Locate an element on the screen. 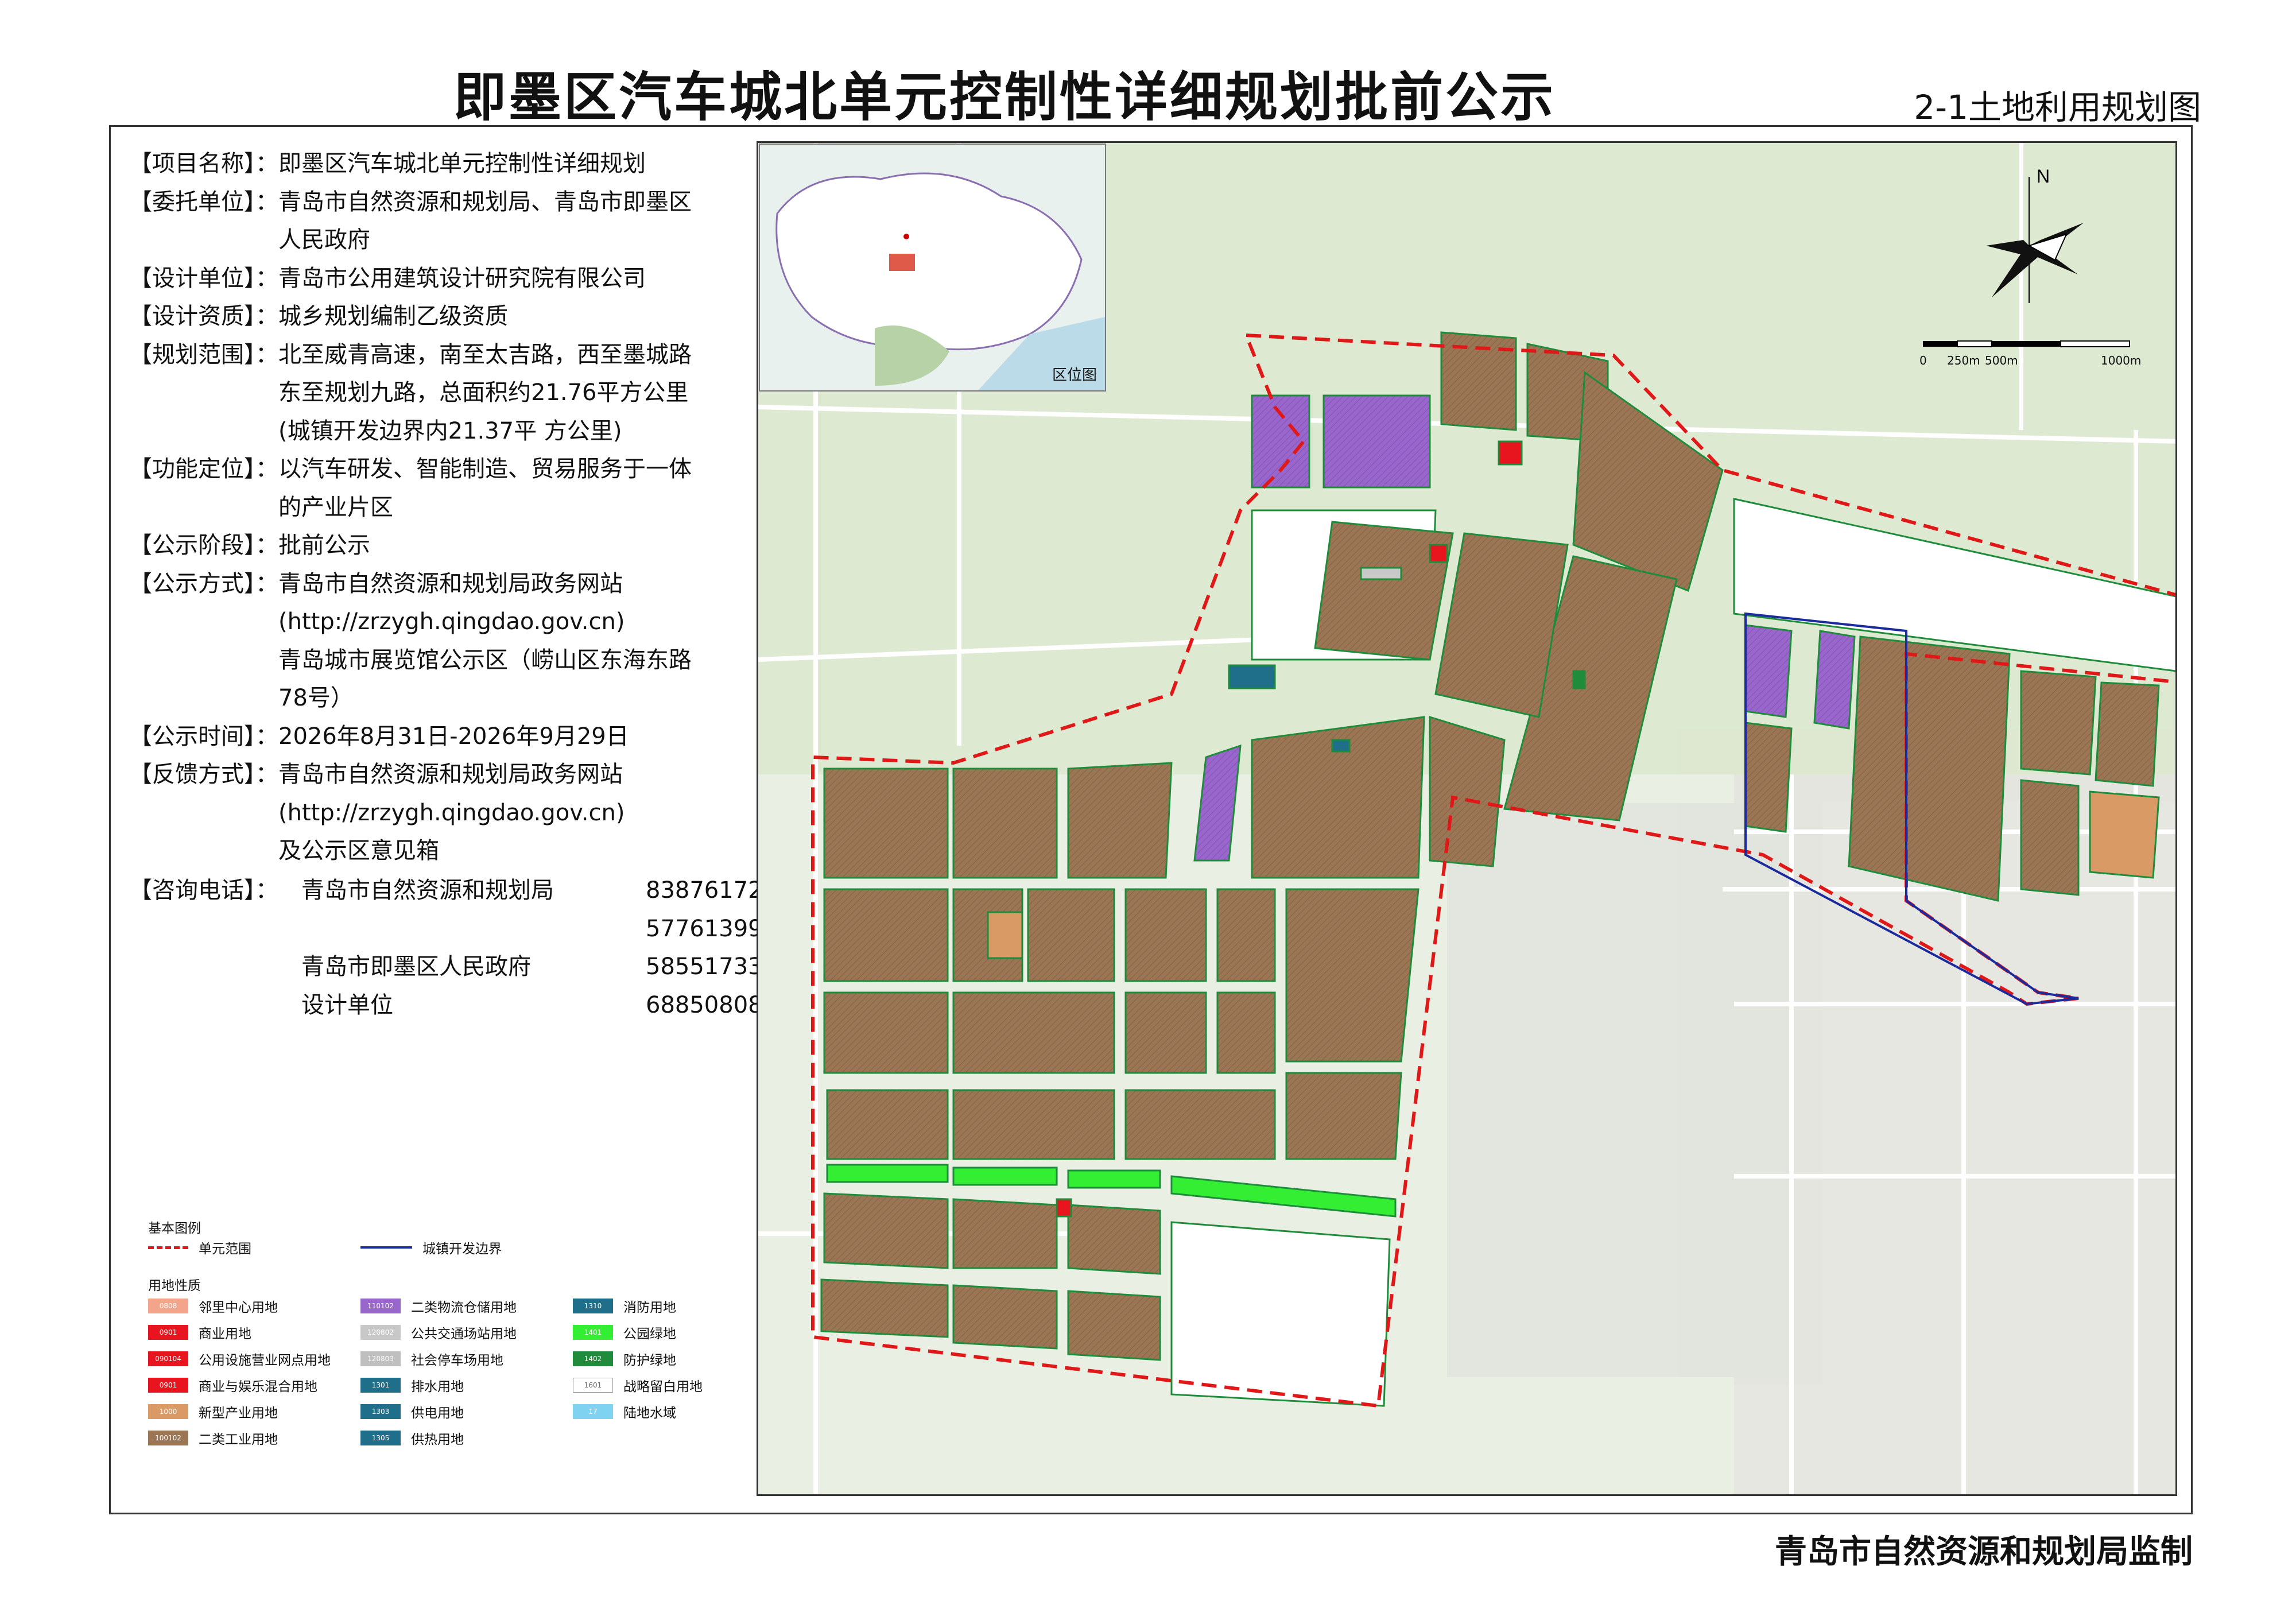  legend-item: 090104 公用设施营业网点用地 is located at coordinates (239, 1359).